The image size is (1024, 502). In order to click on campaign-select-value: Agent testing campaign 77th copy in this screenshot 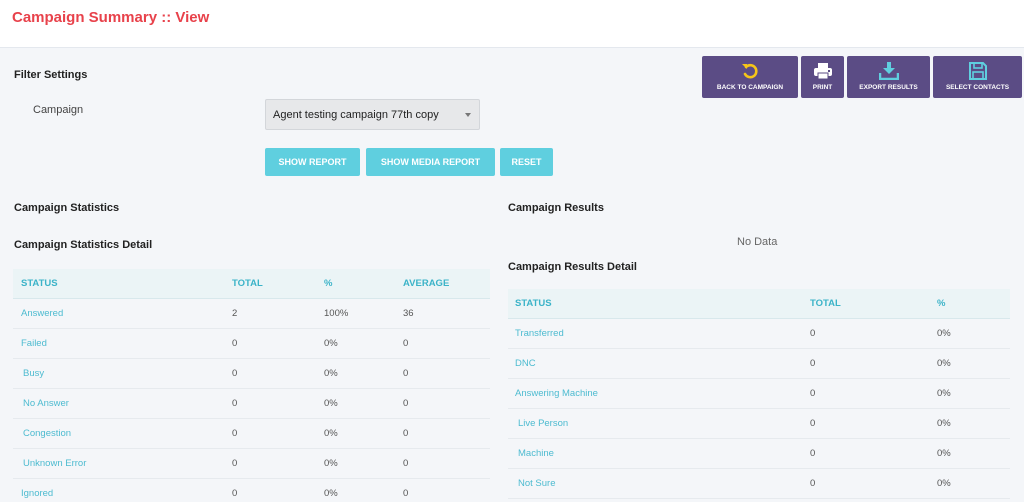, I will do `click(356, 115)`.